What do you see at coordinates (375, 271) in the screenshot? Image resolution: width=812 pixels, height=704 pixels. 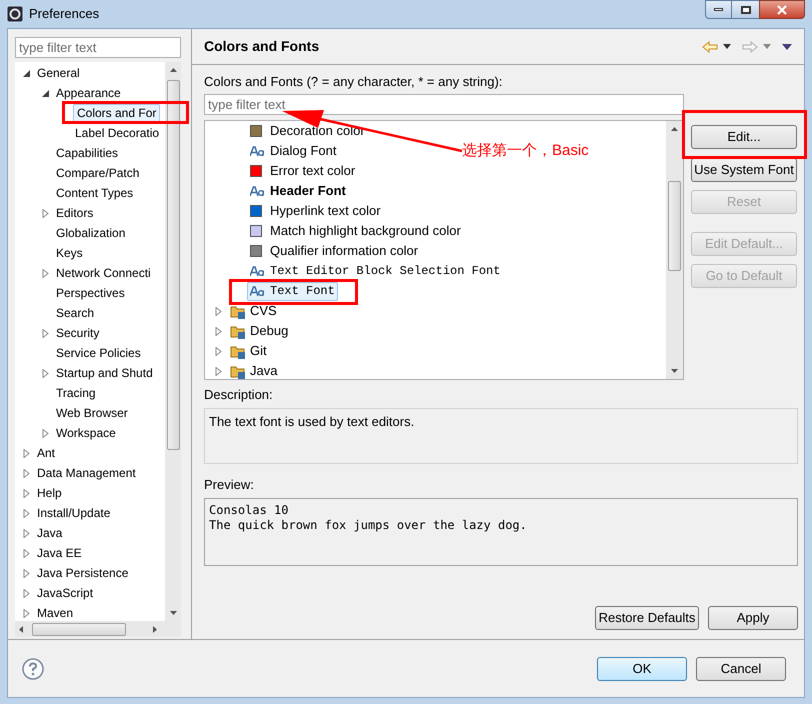 I see `tree-item: Text Editor Block Selection Font` at bounding box center [375, 271].